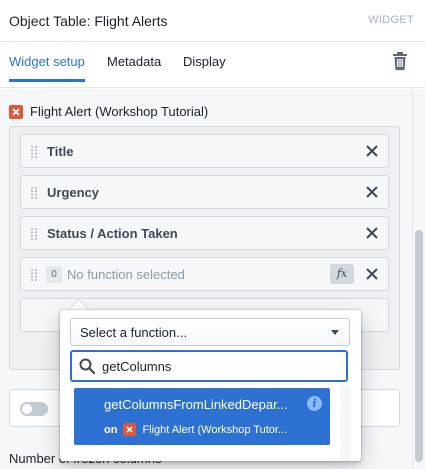 This screenshot has height=469, width=425. I want to click on on-label: on, so click(111, 429).